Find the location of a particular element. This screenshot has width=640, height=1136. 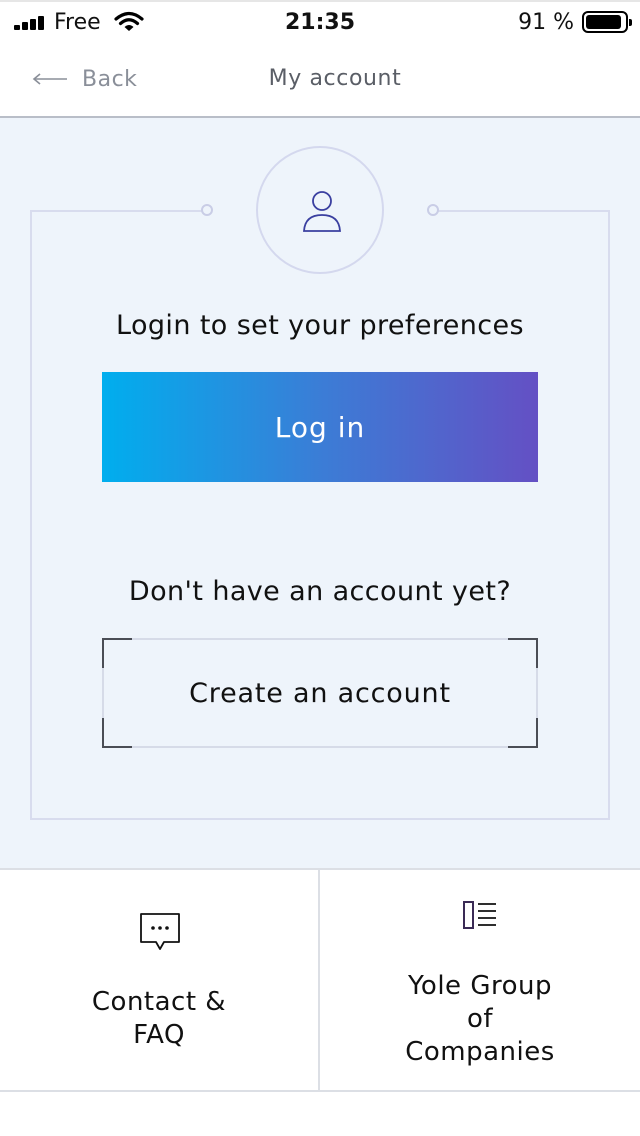

login-button-label: Log in is located at coordinates (320, 427).